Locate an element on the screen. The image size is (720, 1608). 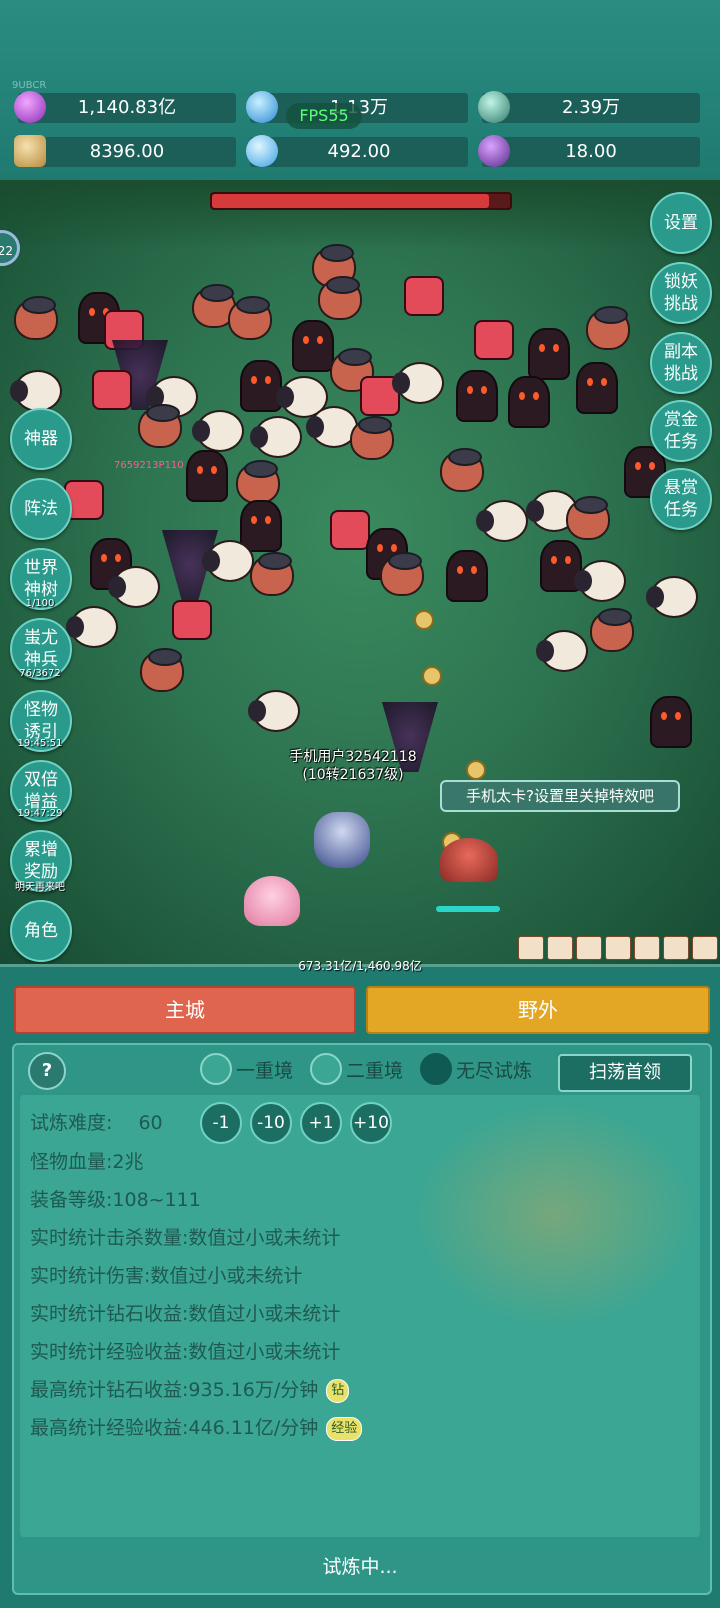
resource-orbs: 2.39万 is located at coordinates (589, 107).